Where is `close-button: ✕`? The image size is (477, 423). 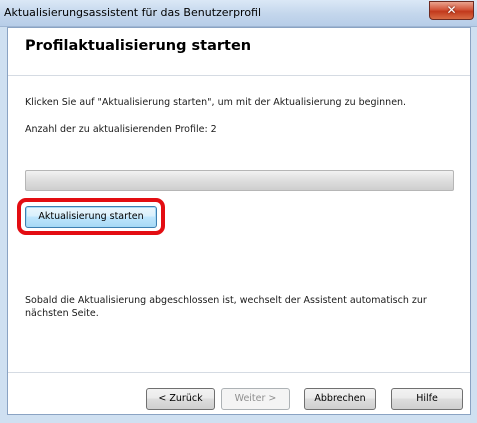 close-button: ✕ is located at coordinates (451, 10).